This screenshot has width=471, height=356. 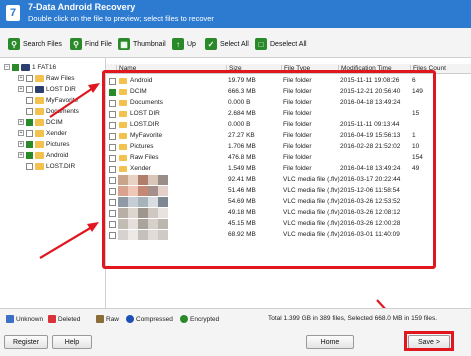 What do you see at coordinates (62, 100) in the screenshot?
I see `tree-item-label: MyFavorite` at bounding box center [62, 100].